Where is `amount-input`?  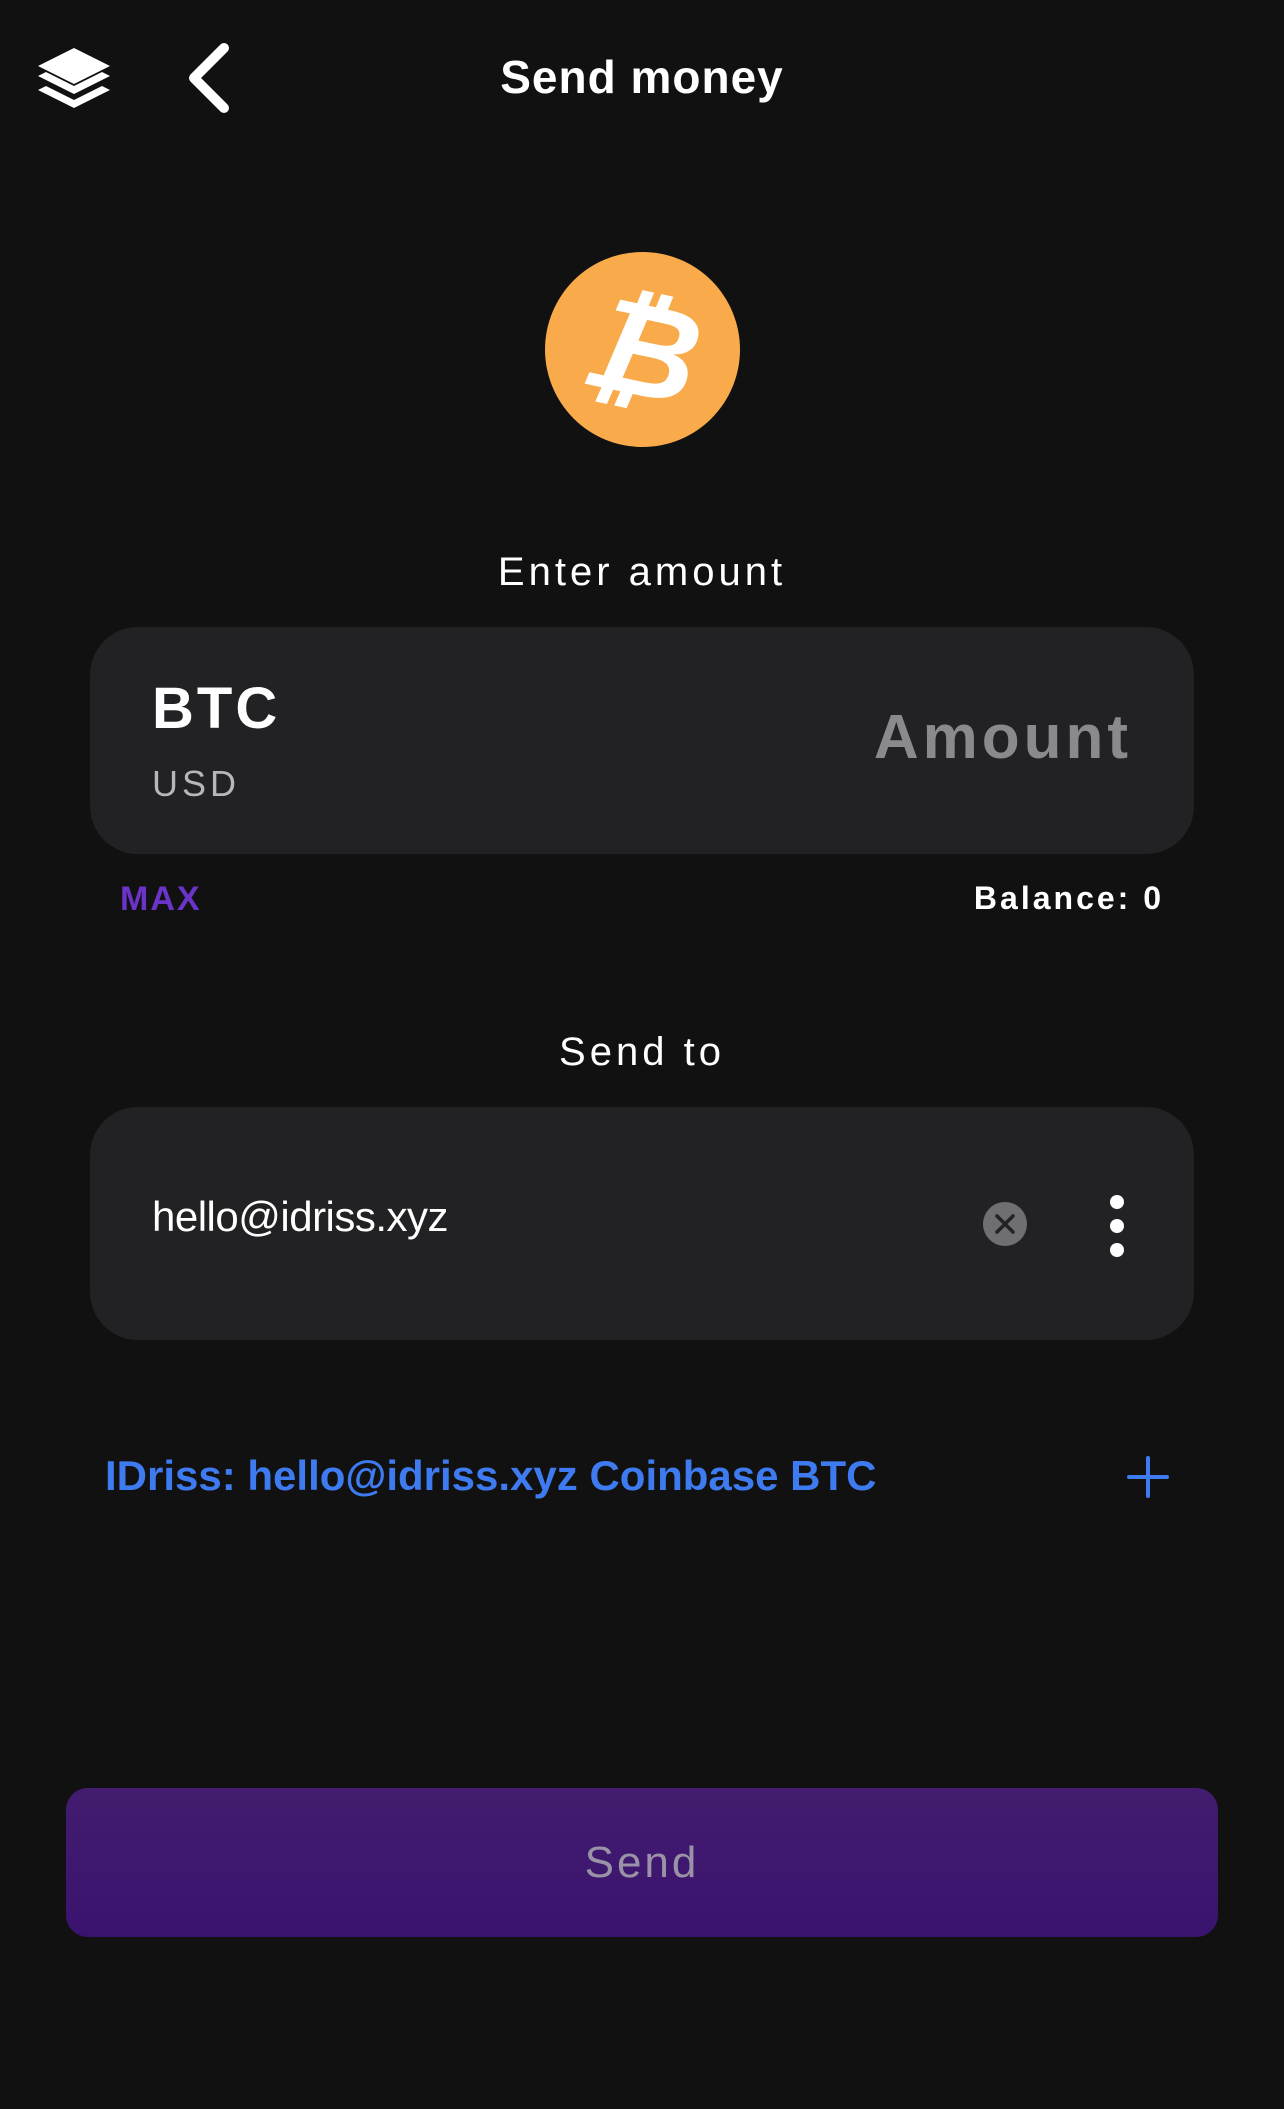 amount-input is located at coordinates (952, 737).